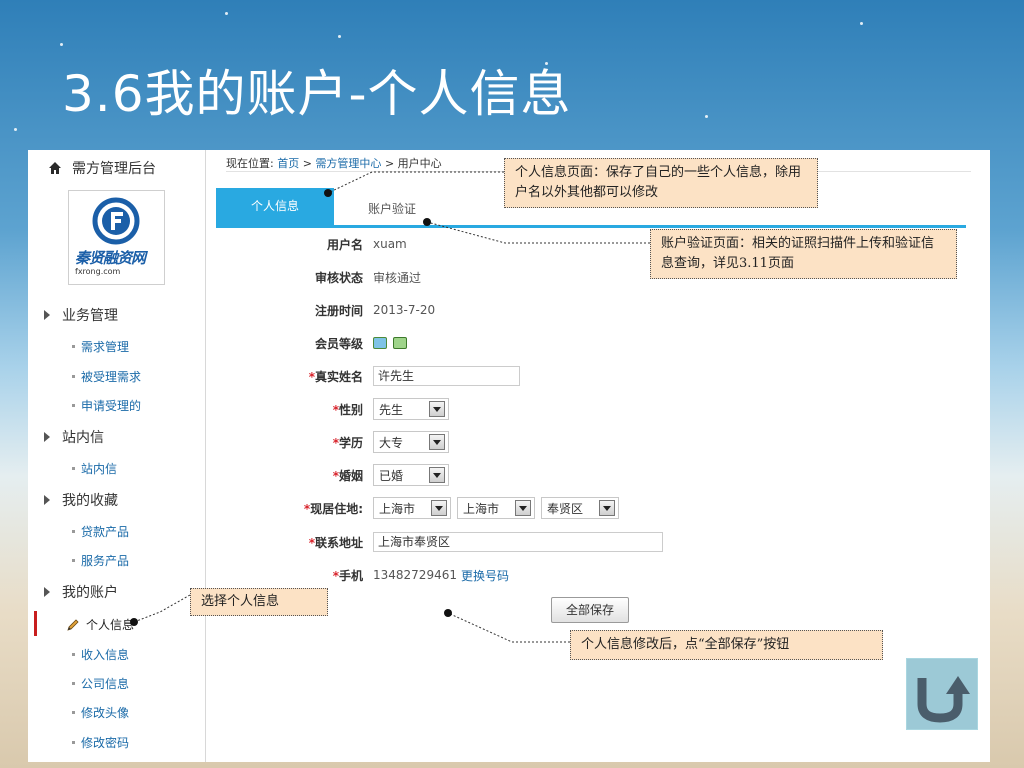 Image resolution: width=1024 pixels, height=768 pixels. What do you see at coordinates (106, 405) in the screenshot?
I see `sidebar-item-applied: 申请受理的` at bounding box center [106, 405].